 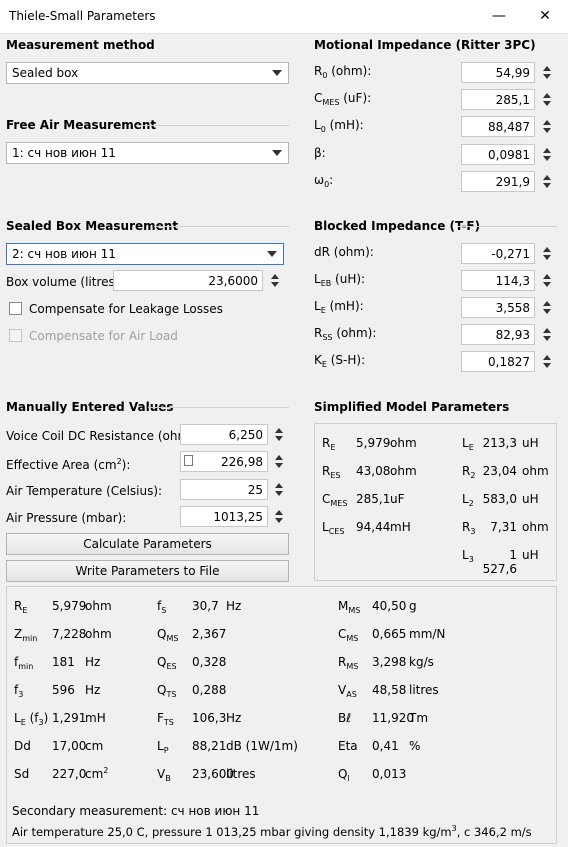 I want to click on vc-resistance-value: 6,250, so click(x=245, y=435).